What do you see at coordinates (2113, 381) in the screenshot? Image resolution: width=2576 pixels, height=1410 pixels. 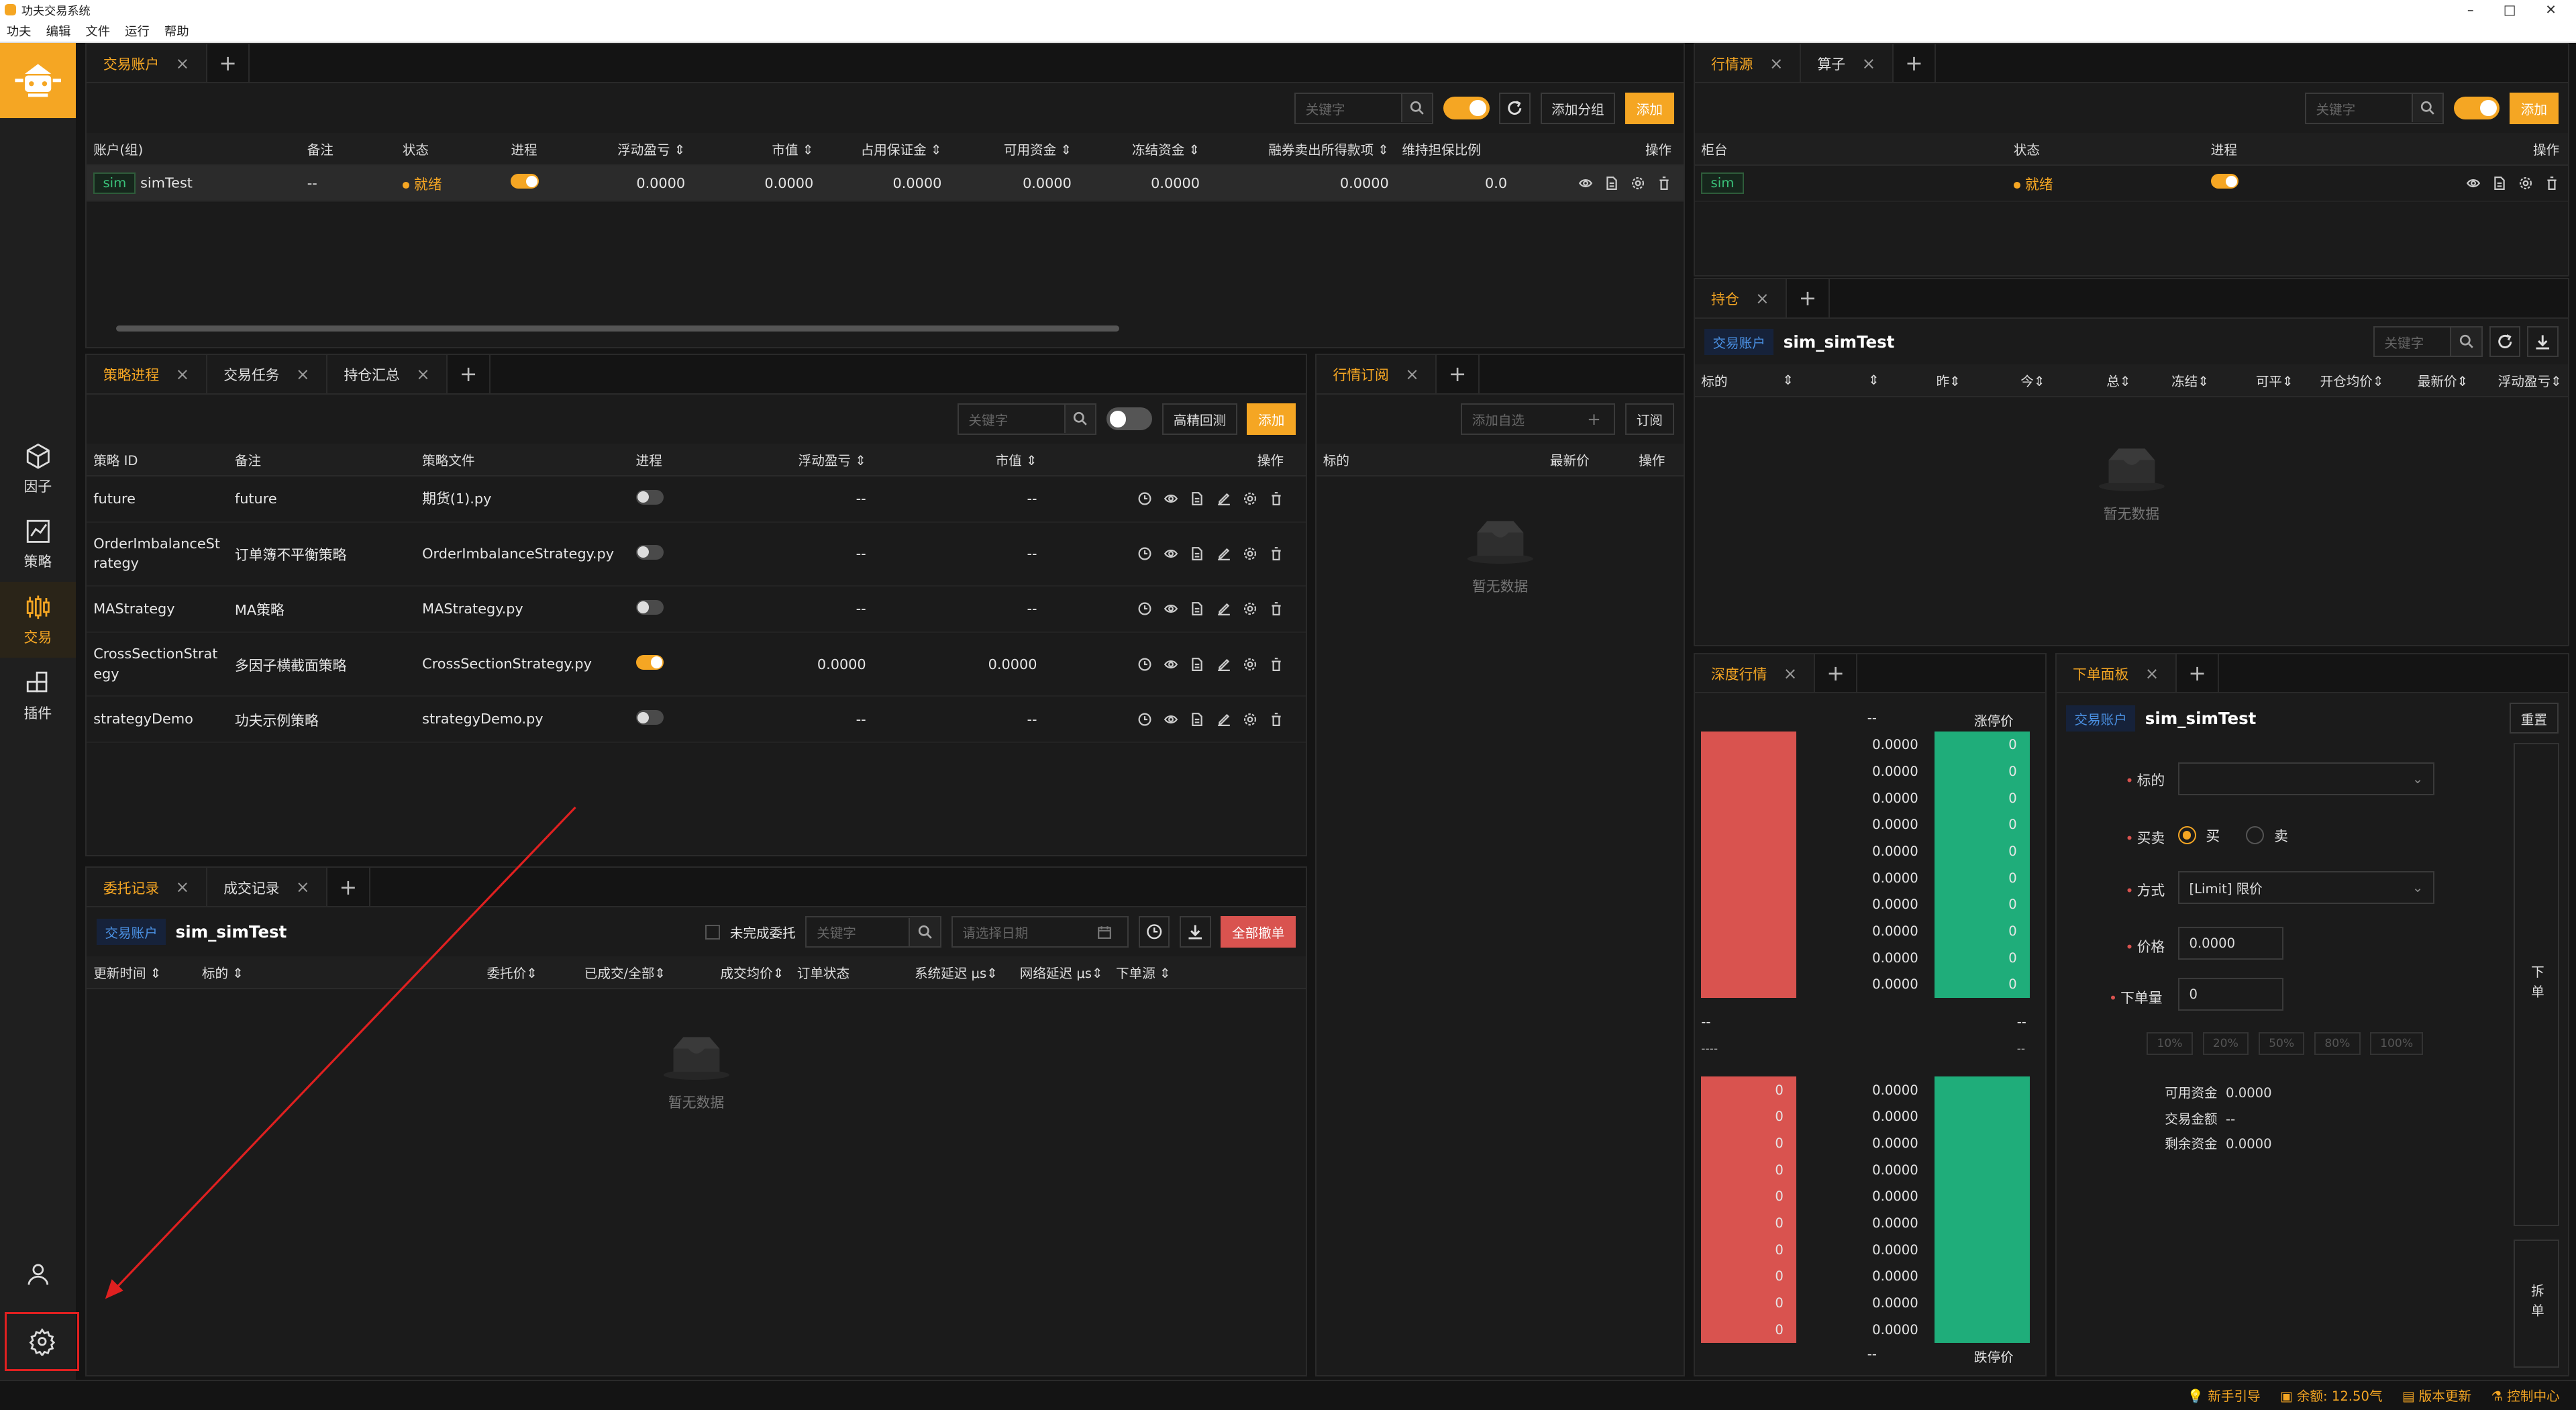 I see `col-header: 总` at bounding box center [2113, 381].